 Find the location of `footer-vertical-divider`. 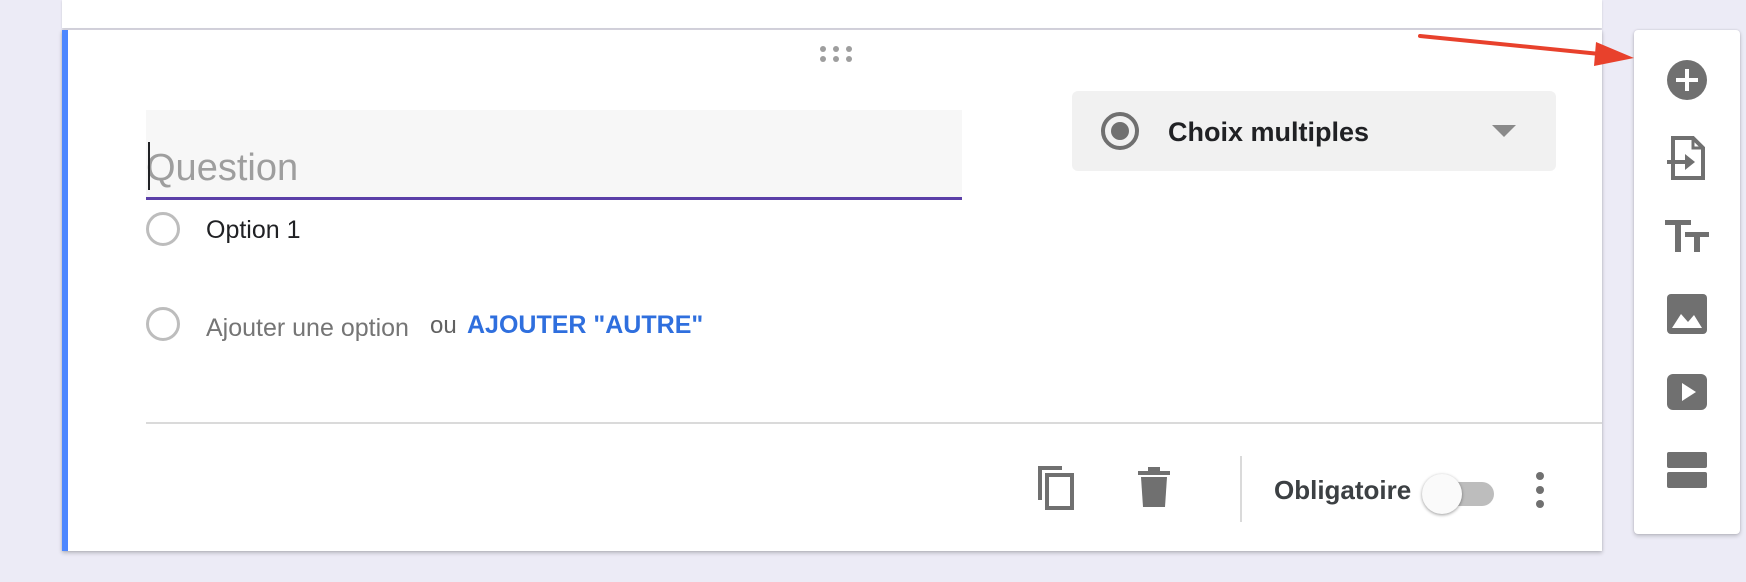

footer-vertical-divider is located at coordinates (1241, 489).